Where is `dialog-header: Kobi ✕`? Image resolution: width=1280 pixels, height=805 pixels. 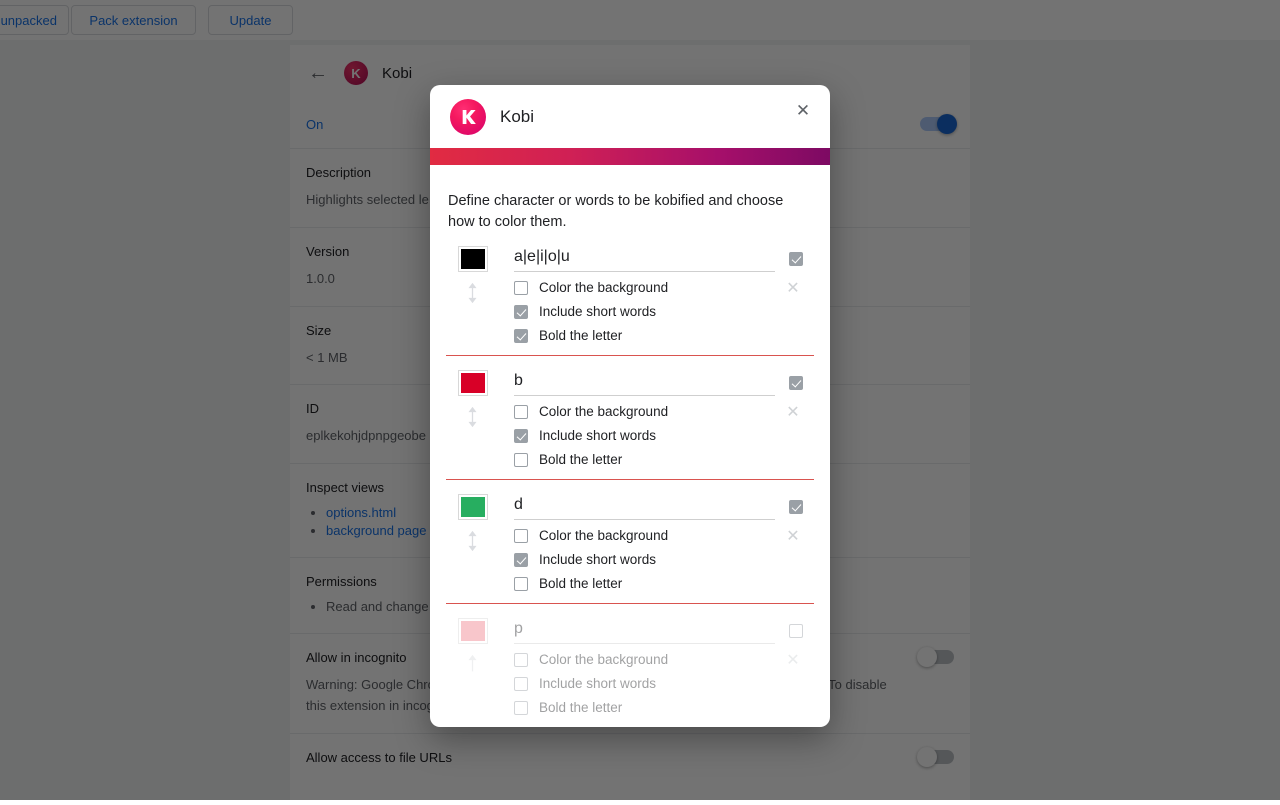 dialog-header: Kobi ✕ is located at coordinates (630, 116).